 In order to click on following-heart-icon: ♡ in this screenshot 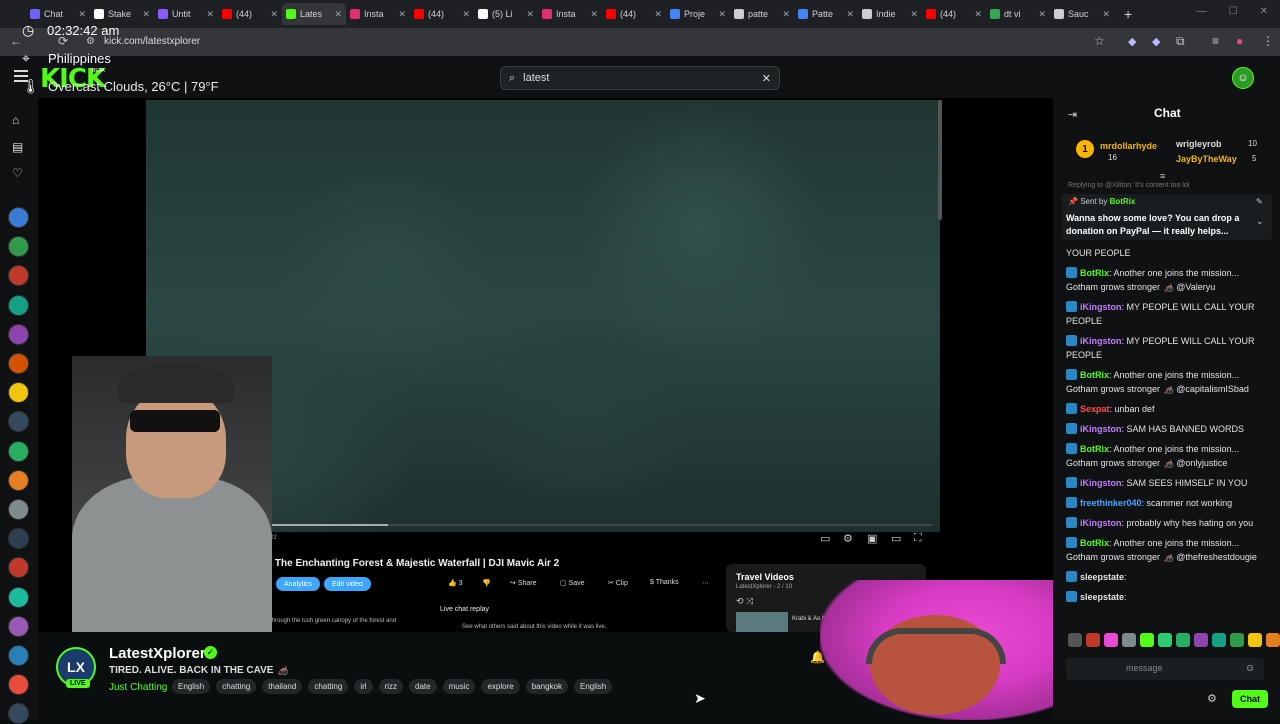, I will do `click(17, 173)`.